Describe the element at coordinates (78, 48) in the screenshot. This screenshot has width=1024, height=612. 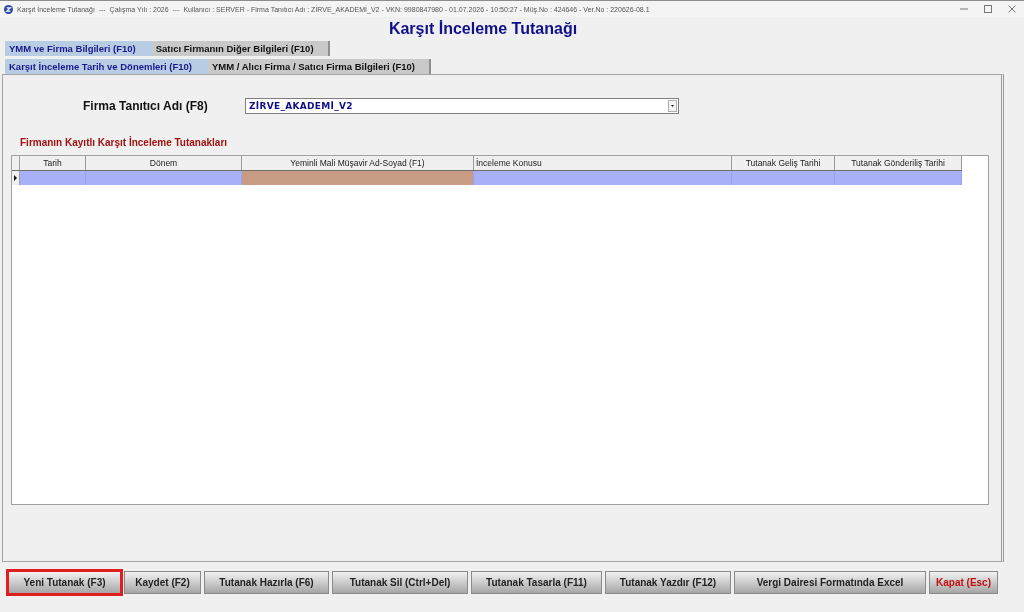
I see `tab: YMM ve Firma Bilgileri (F10)` at that location.